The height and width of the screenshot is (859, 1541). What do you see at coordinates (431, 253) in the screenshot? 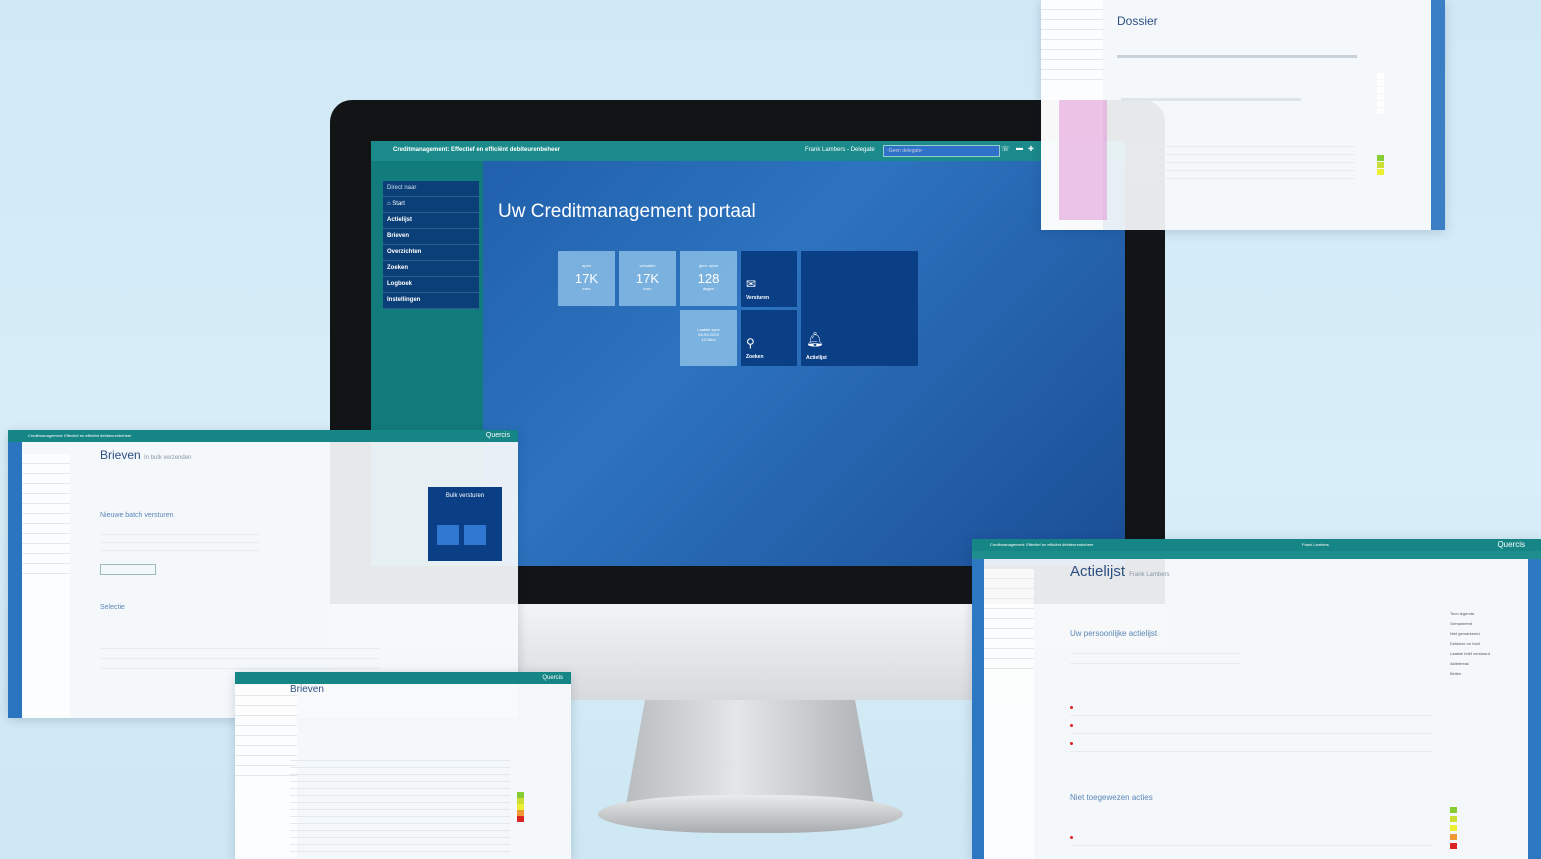
I see `nav-item-overzichten: Overzichten` at bounding box center [431, 253].